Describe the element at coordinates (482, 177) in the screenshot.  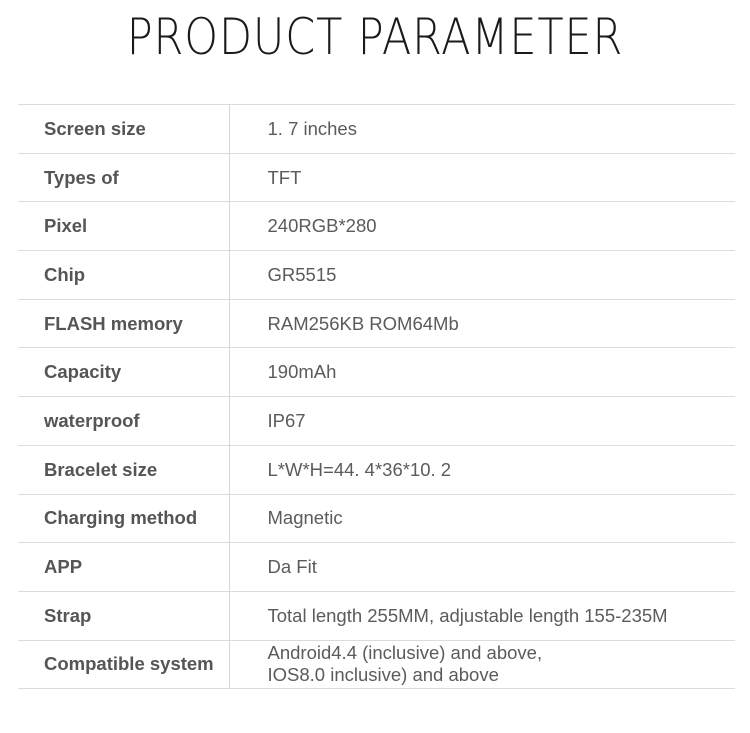
I see `parameter-value: TFT` at that location.